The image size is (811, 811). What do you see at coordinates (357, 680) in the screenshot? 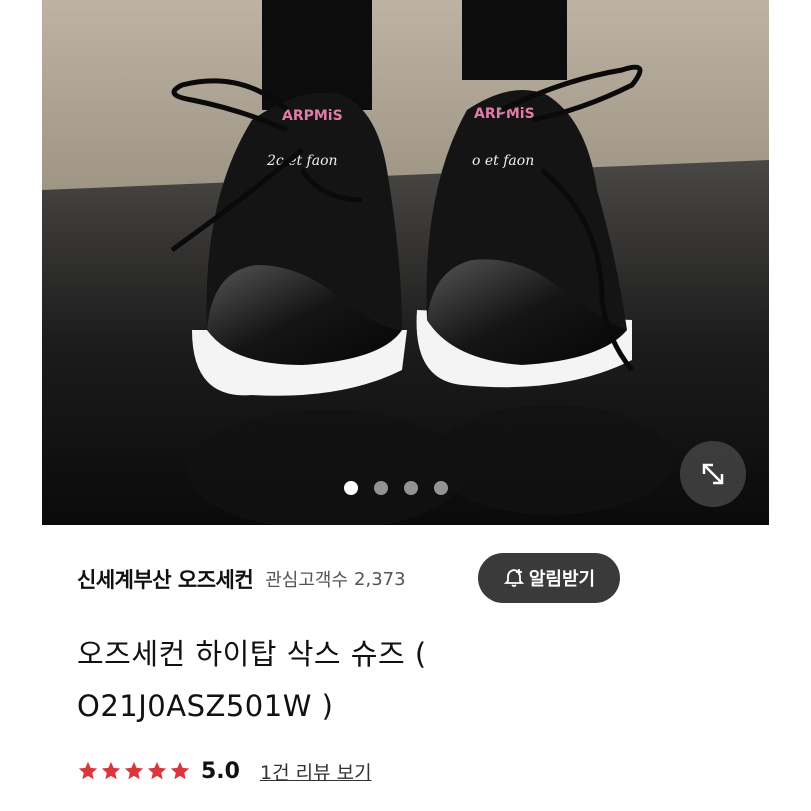
I see `product-title: 오즈세컨 하이탑 삭스 슈즈 ( O21J0ASZ501W )` at bounding box center [357, 680].